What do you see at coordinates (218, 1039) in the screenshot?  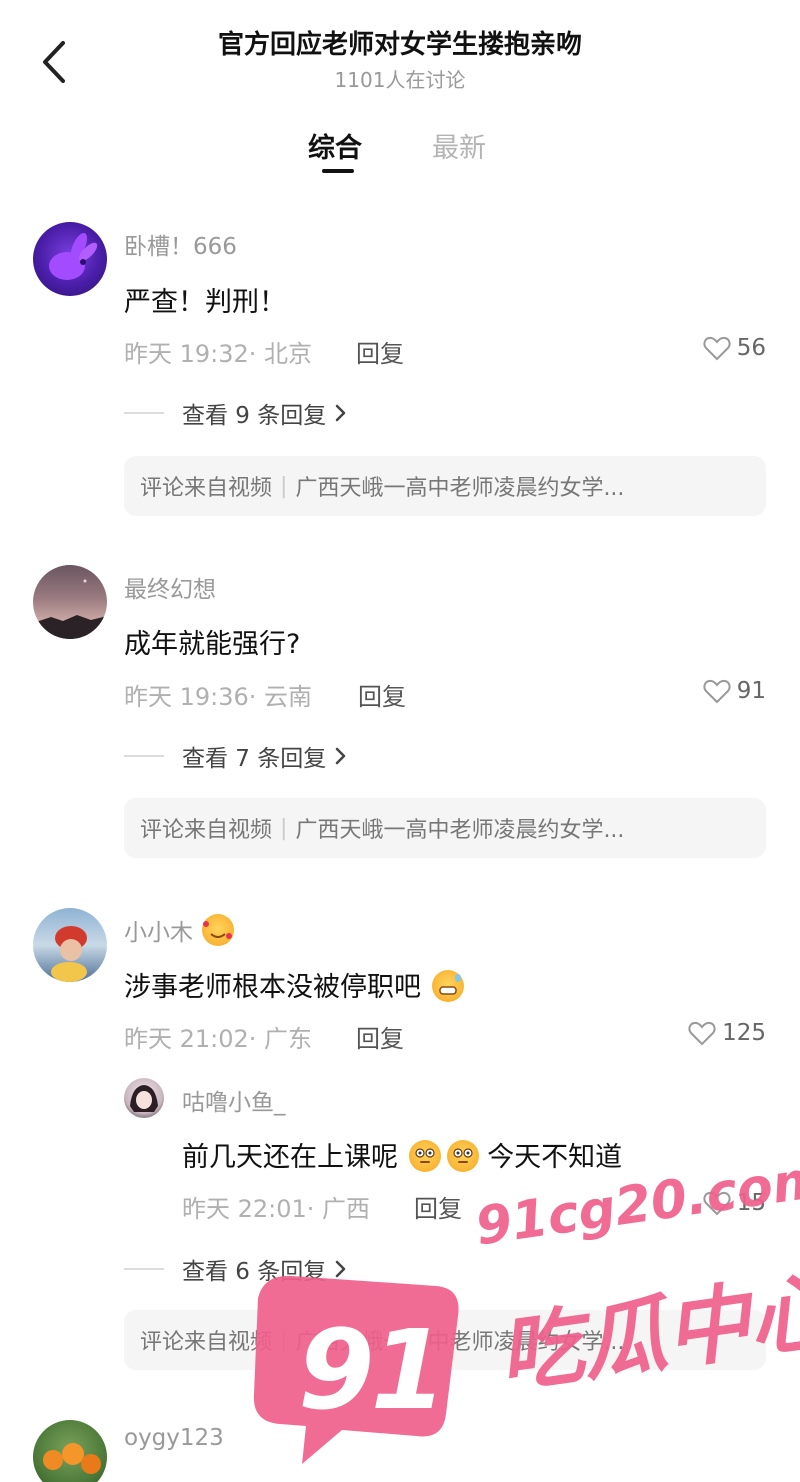 I see `comment-time-location: 昨天 21:02· 广东` at bounding box center [218, 1039].